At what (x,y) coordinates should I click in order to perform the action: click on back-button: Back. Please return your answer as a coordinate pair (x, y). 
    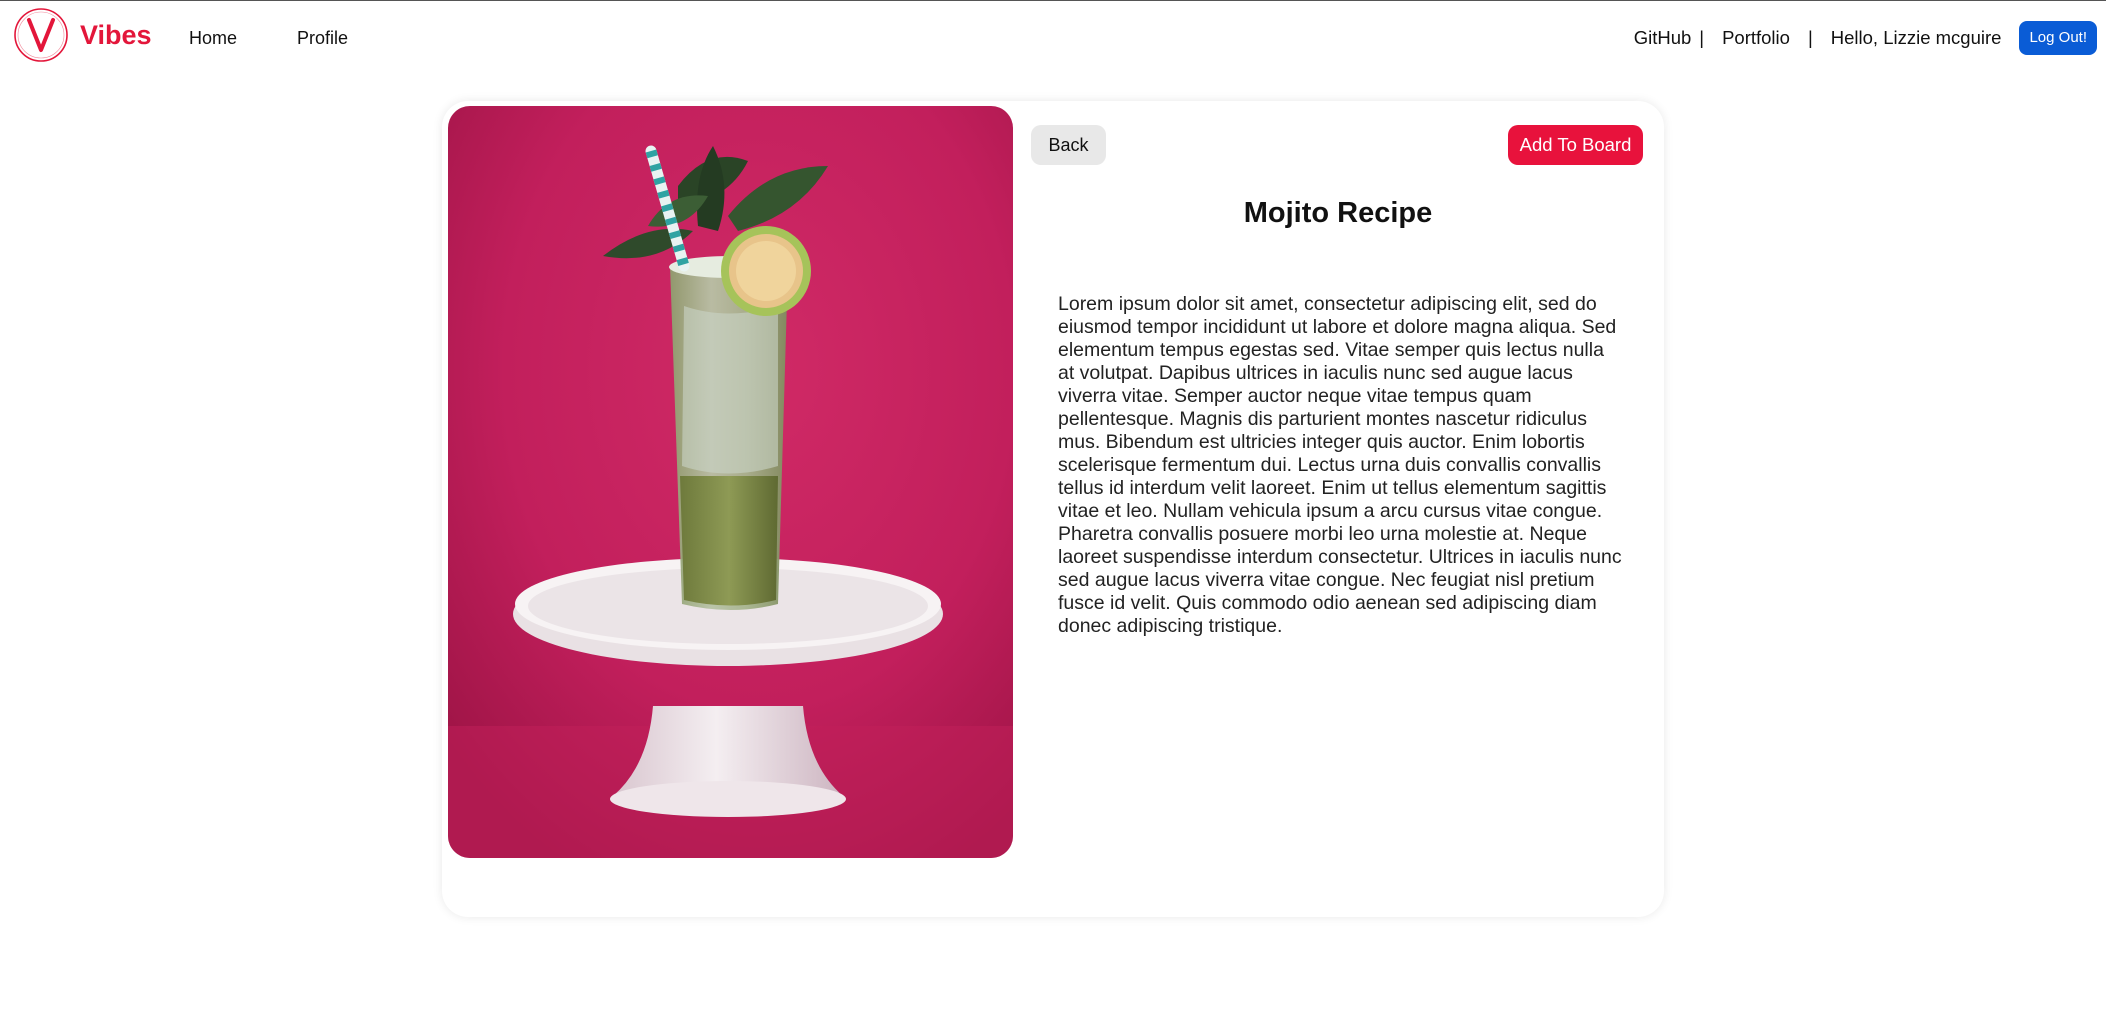
    Looking at the image, I should click on (1068, 145).